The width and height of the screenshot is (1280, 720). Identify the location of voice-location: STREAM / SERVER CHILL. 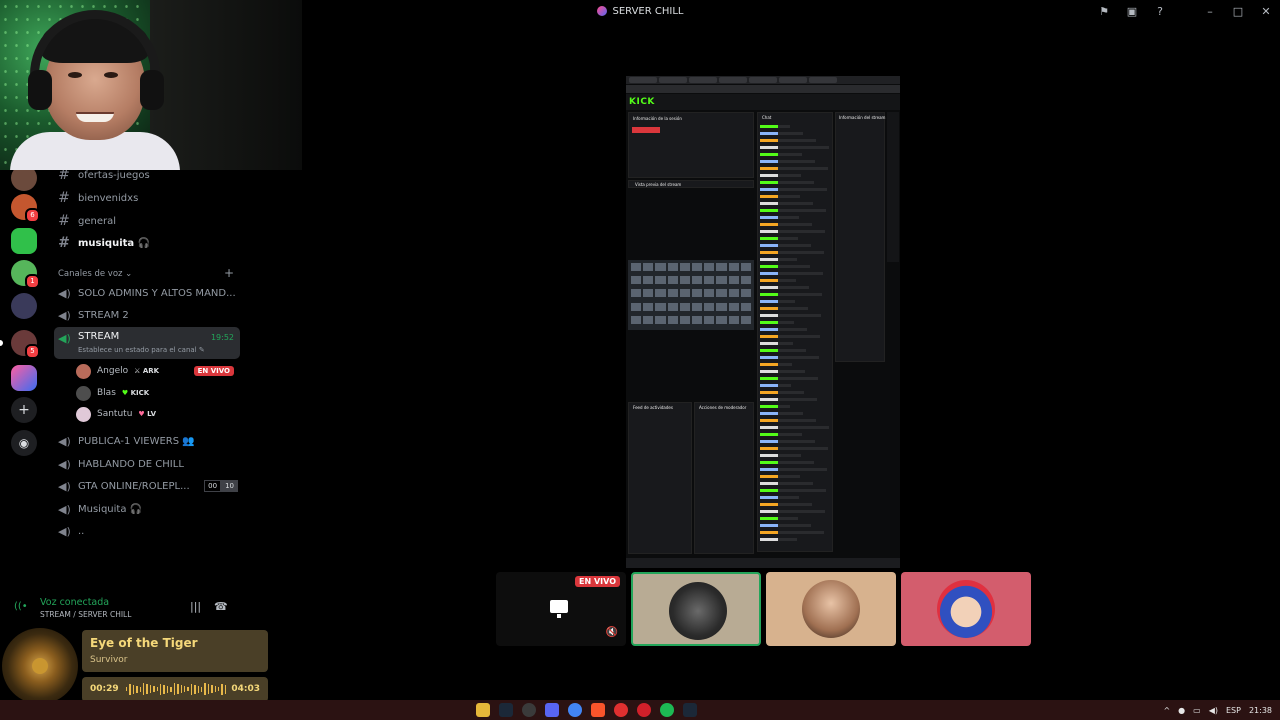
(85, 614).